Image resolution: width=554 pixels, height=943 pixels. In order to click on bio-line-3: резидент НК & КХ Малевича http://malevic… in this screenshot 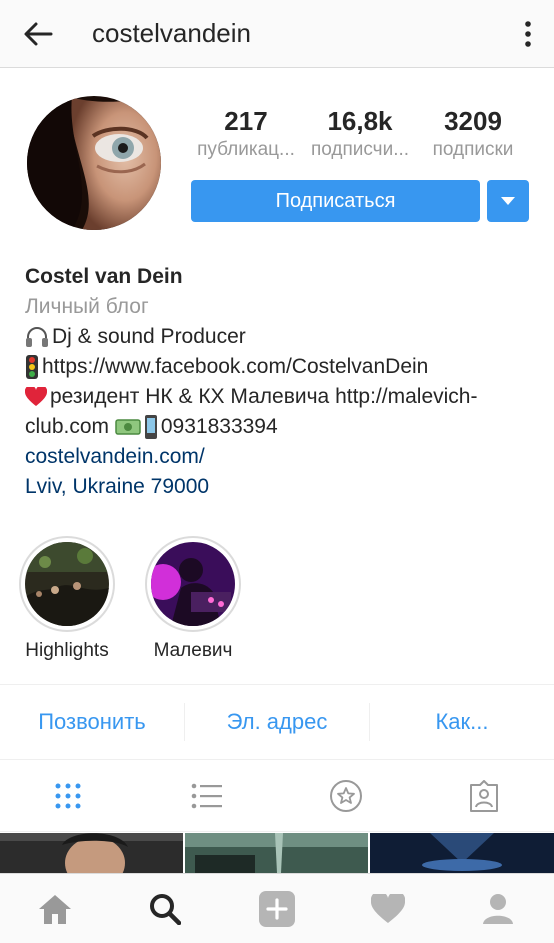, I will do `click(280, 397)`.